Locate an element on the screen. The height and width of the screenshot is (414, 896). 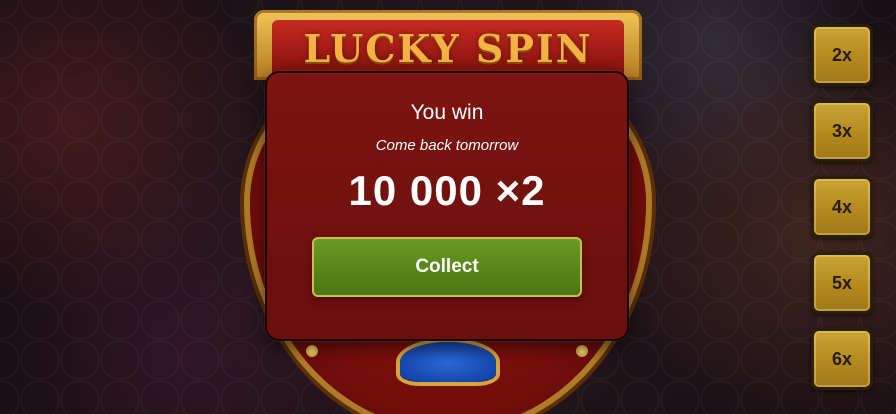
multiplier-button-4x: 4x is located at coordinates (842, 207).